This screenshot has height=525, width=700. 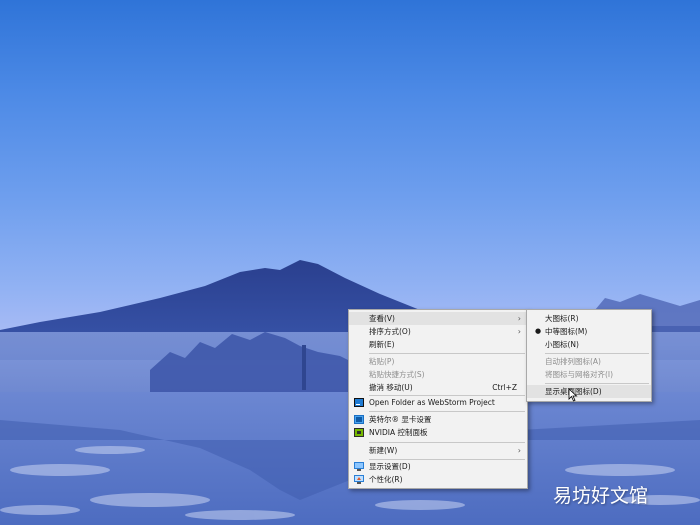 What do you see at coordinates (566, 331) in the screenshot?
I see `submenu-item-medium-icons-label: 中等图标(M)` at bounding box center [566, 331].